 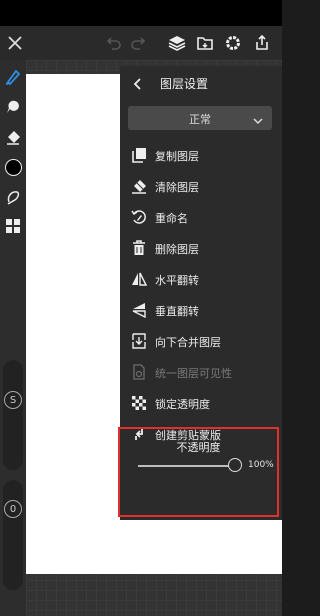 I want to click on menu-item-label: 垂直翻转, so click(x=177, y=311).